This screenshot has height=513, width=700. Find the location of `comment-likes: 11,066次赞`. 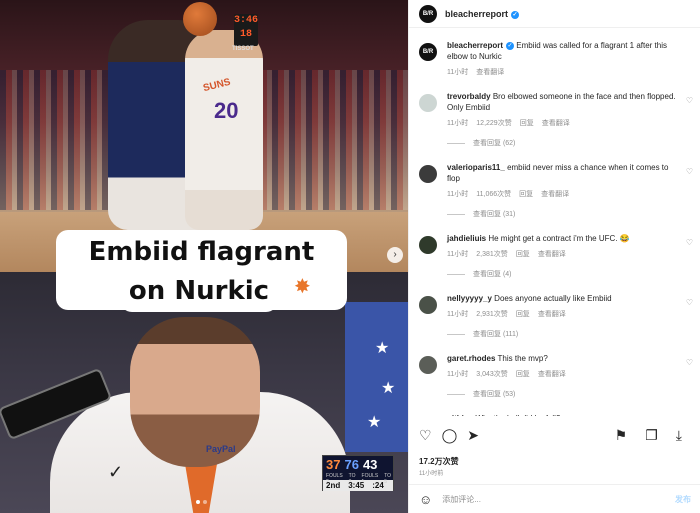

comment-likes: 11,066次赞 is located at coordinates (493, 194).